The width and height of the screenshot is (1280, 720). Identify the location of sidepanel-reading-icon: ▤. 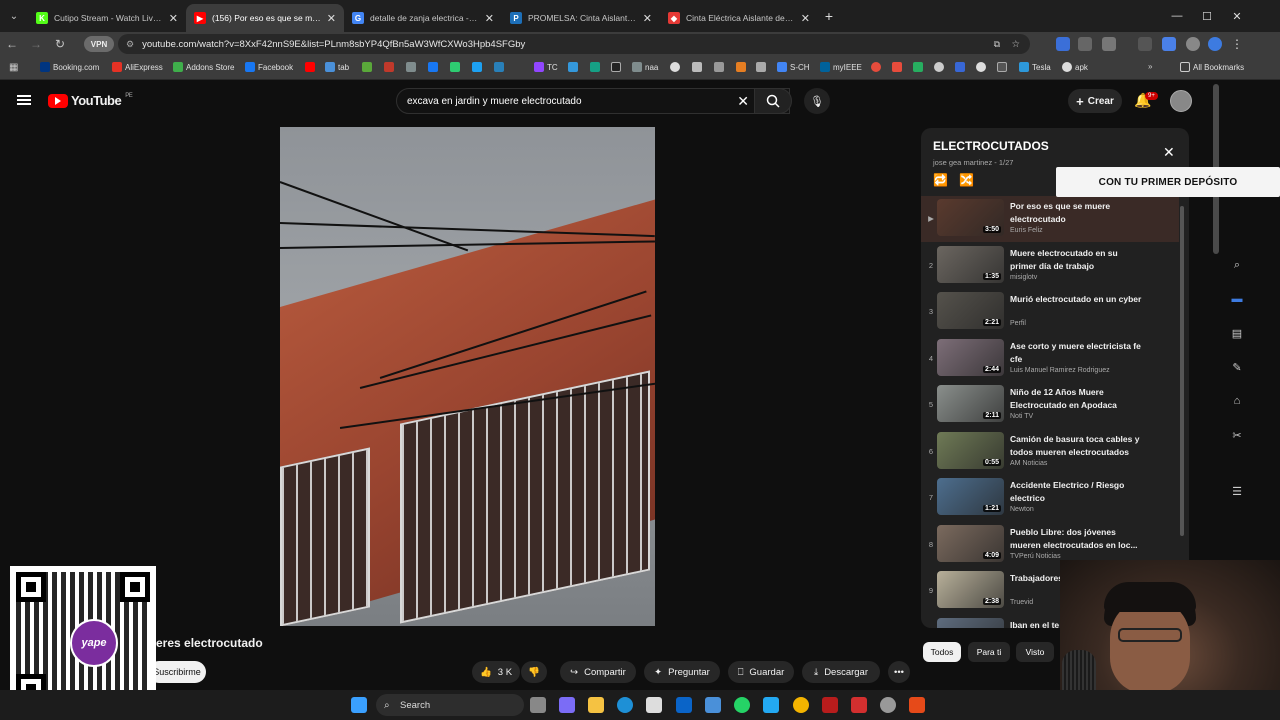
(1237, 333).